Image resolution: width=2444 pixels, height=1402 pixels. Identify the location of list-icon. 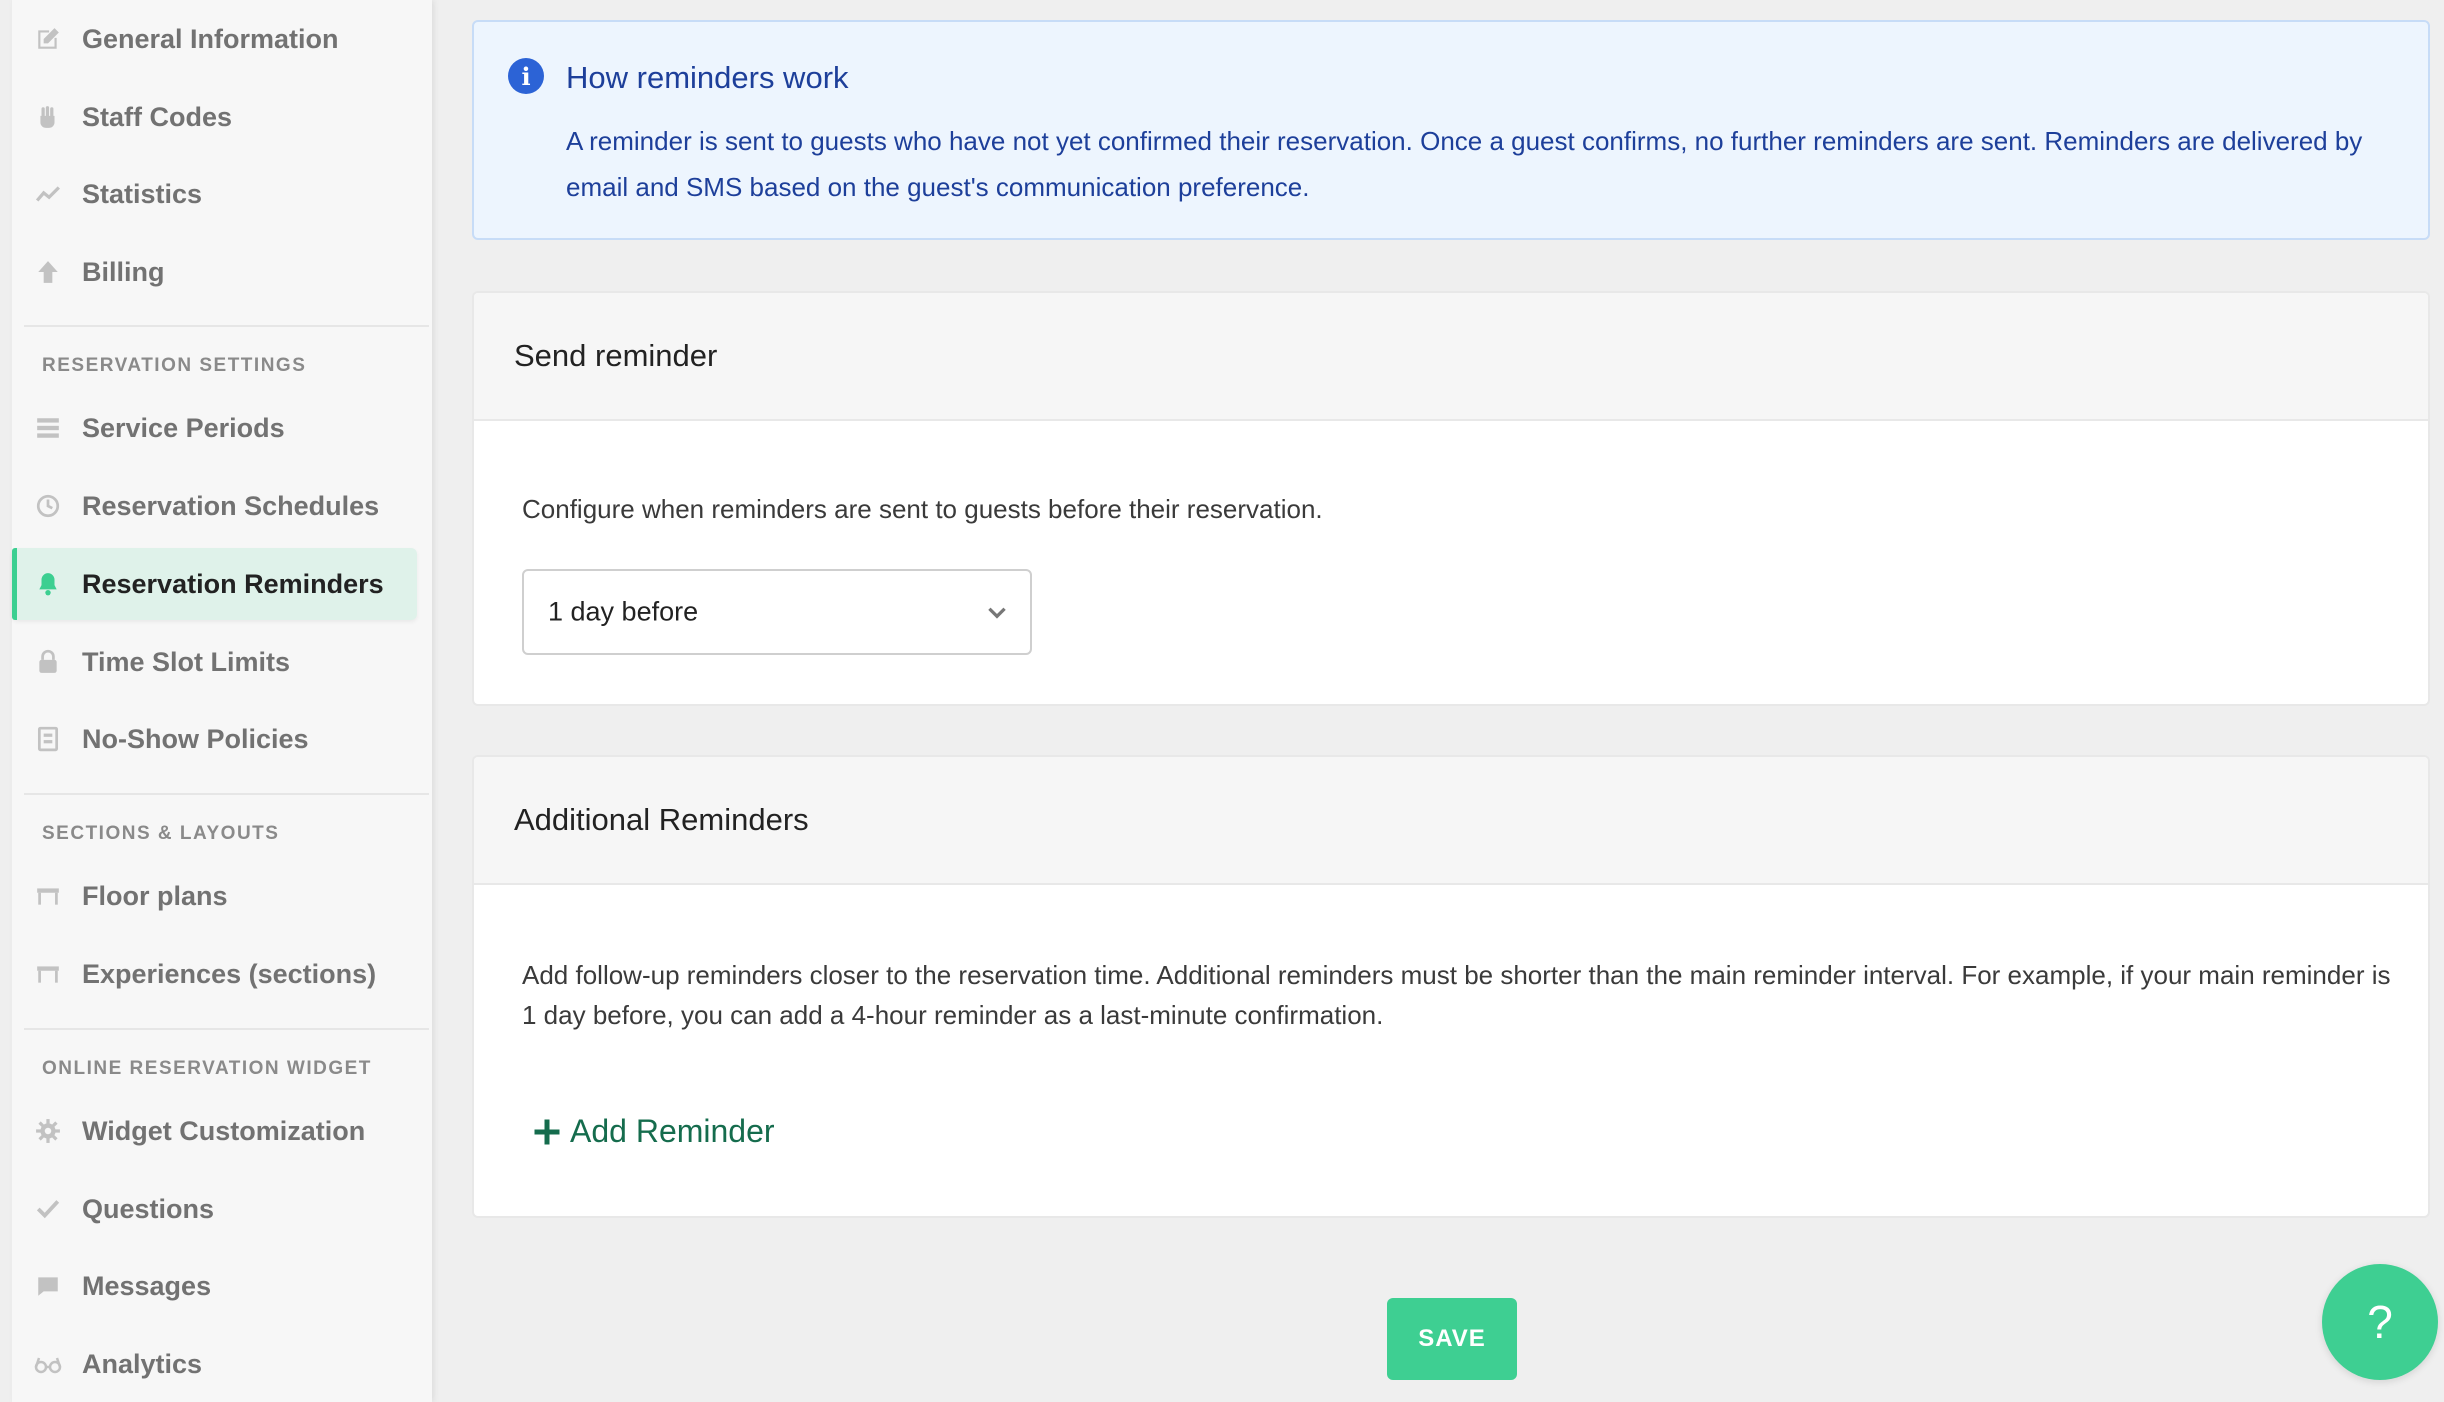
(48, 428).